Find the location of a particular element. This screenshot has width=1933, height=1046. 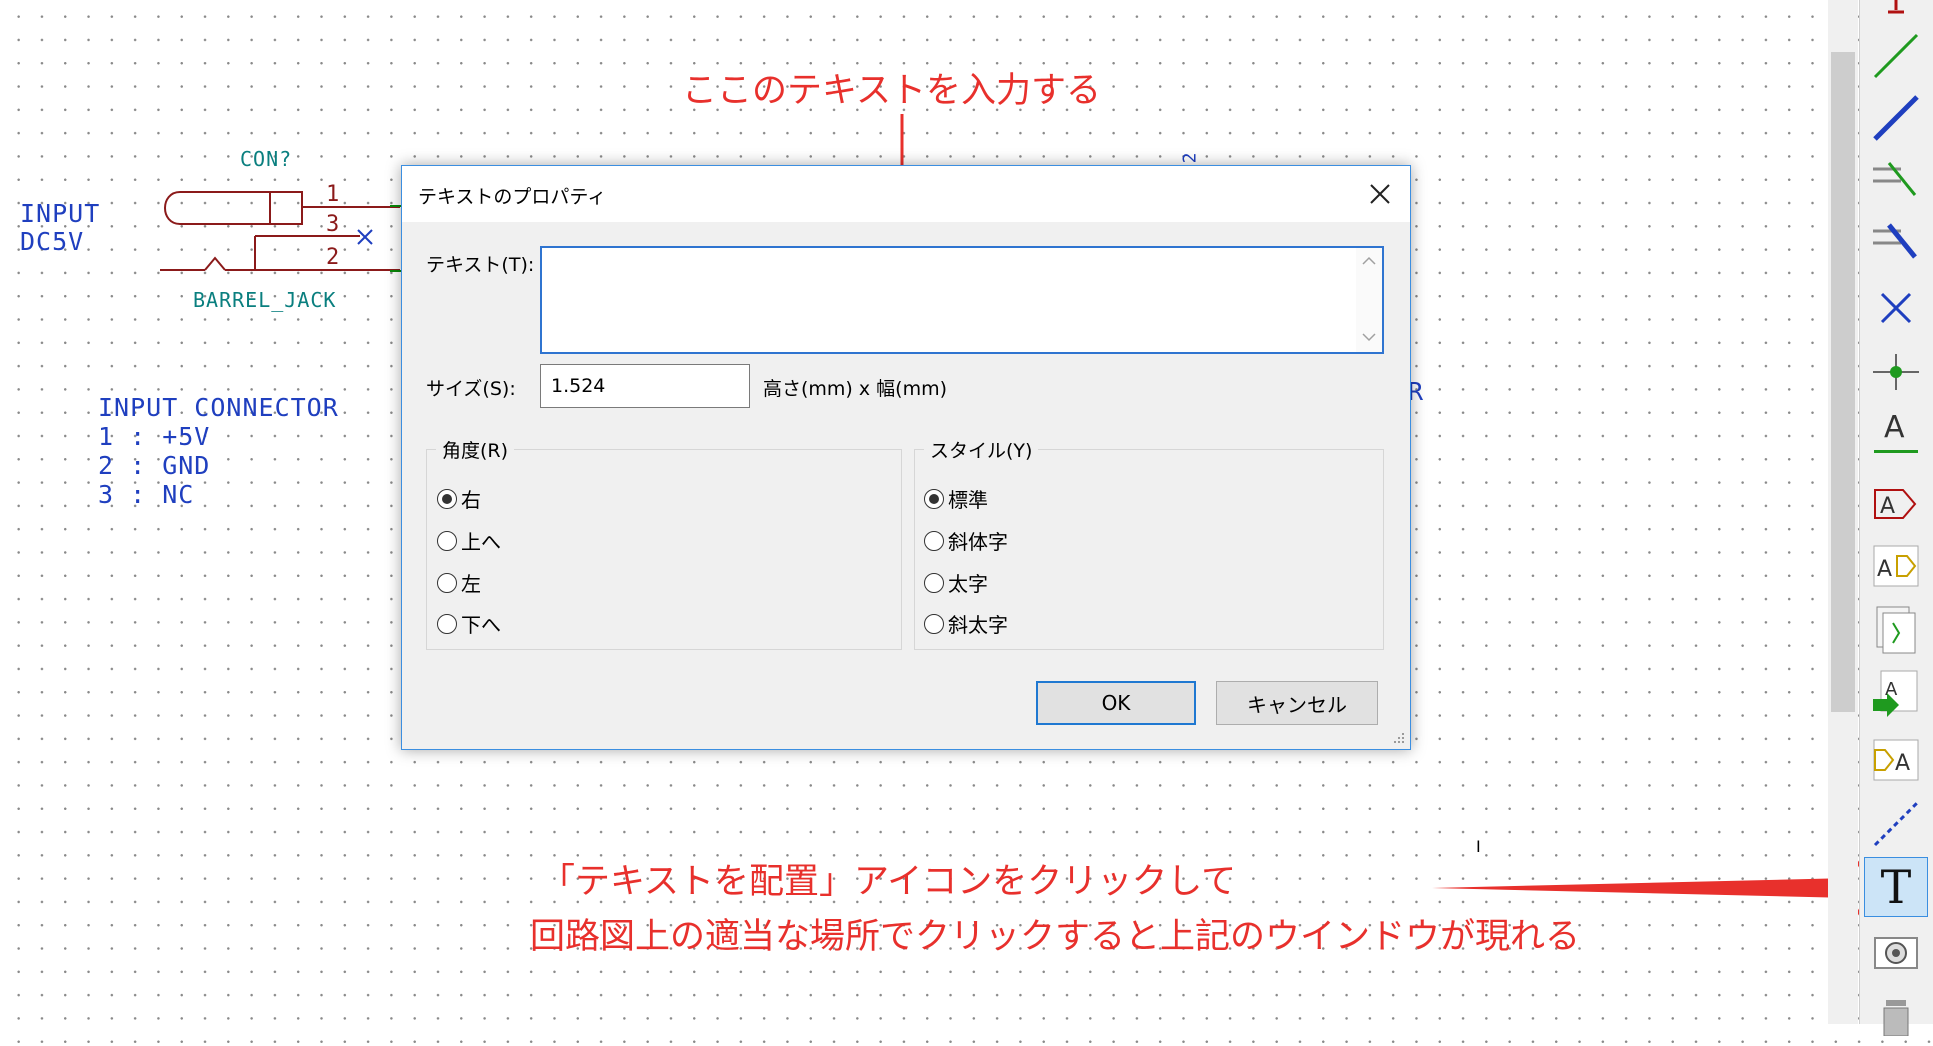

angle-option-down: 下へ is located at coordinates (469, 623).